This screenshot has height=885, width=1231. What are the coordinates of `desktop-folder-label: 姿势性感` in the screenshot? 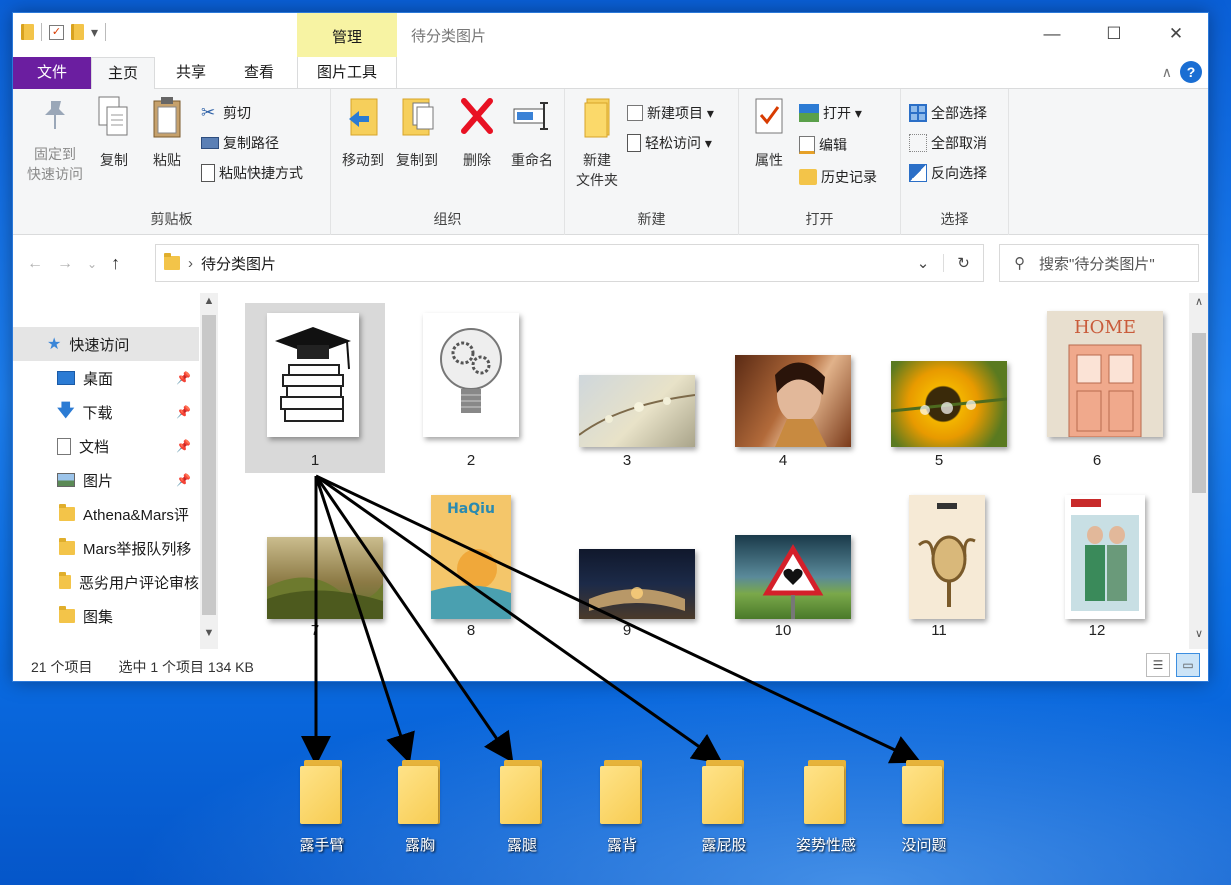 It's located at (825, 845).